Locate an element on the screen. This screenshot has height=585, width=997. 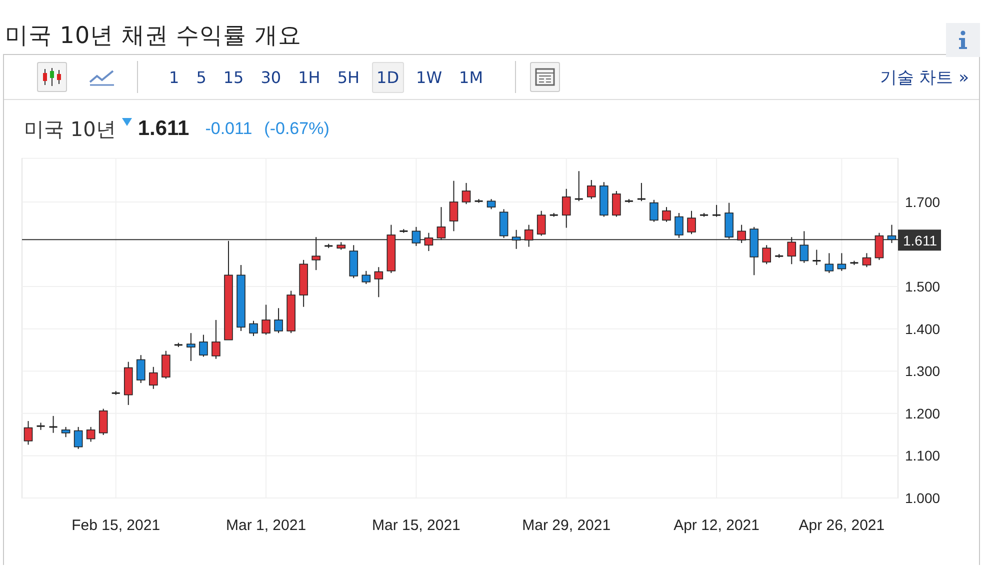
y-axis-label: 1.400 is located at coordinates (922, 328).